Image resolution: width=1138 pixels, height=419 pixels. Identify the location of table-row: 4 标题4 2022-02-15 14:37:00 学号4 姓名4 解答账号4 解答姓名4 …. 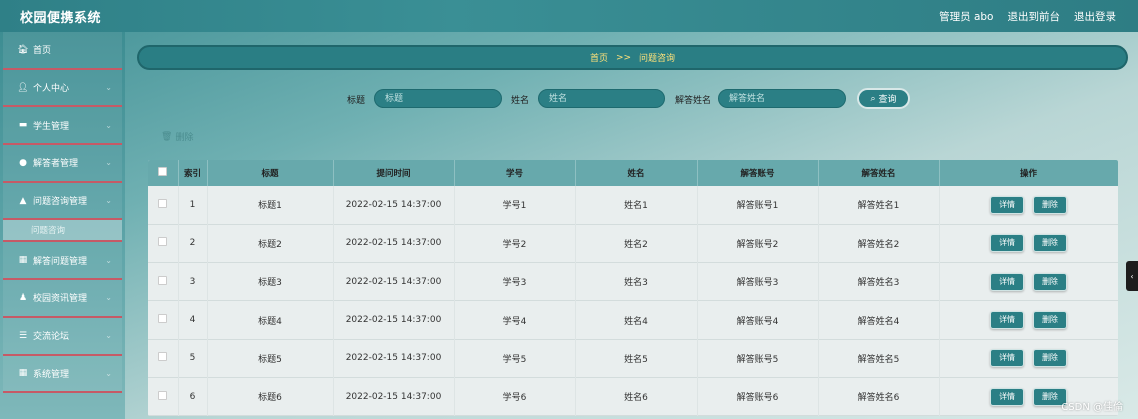
(633, 320).